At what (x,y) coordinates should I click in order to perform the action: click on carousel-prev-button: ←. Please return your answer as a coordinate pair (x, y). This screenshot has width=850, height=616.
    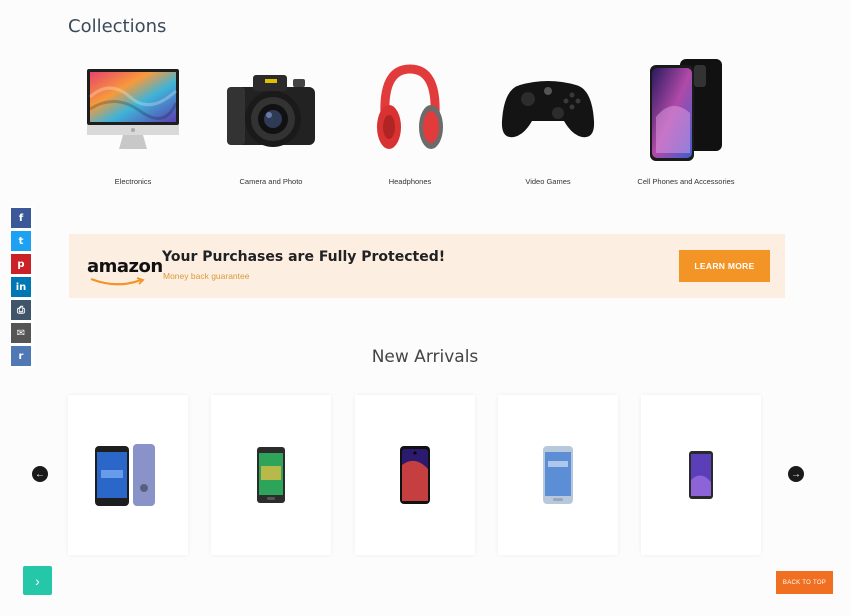
    Looking at the image, I should click on (40, 474).